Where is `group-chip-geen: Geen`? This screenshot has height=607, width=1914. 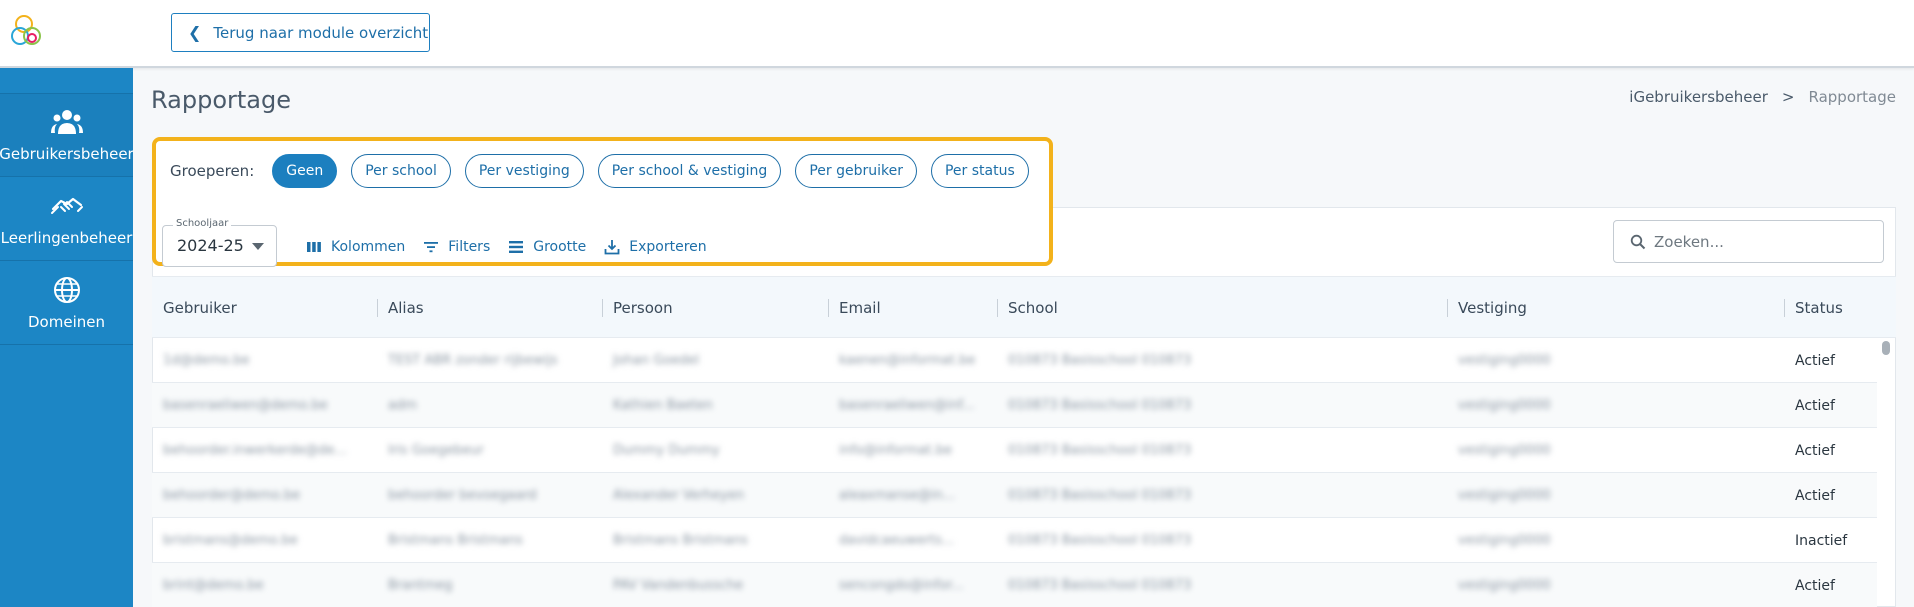 group-chip-geen: Geen is located at coordinates (305, 171).